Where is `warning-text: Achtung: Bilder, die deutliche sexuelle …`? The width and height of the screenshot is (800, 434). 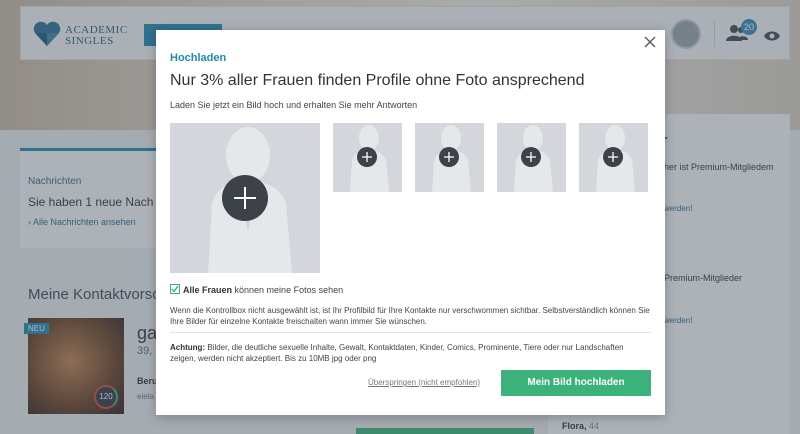 warning-text: Achtung: Bilder, die deutliche sexuelle … is located at coordinates (402, 353).